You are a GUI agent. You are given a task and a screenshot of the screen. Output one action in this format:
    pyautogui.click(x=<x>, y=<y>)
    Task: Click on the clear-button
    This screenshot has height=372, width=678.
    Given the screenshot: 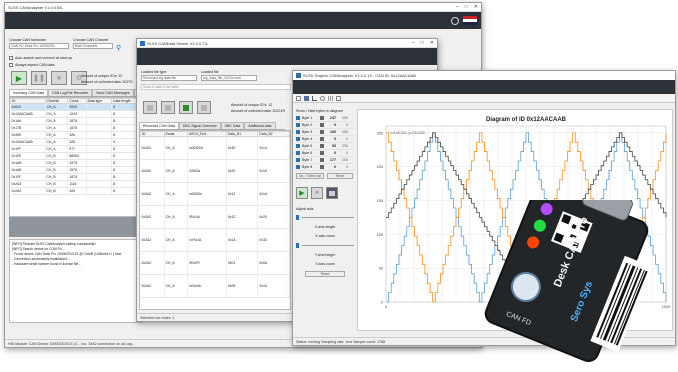 What is the action you would take?
    pyautogui.click(x=204, y=107)
    